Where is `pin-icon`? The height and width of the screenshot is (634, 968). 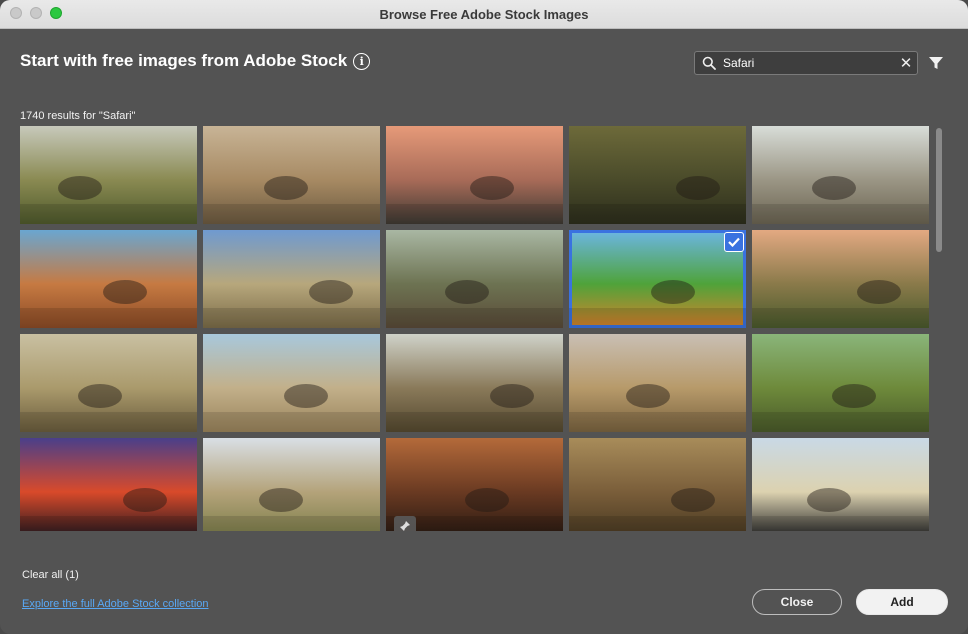
pin-icon is located at coordinates (405, 523).